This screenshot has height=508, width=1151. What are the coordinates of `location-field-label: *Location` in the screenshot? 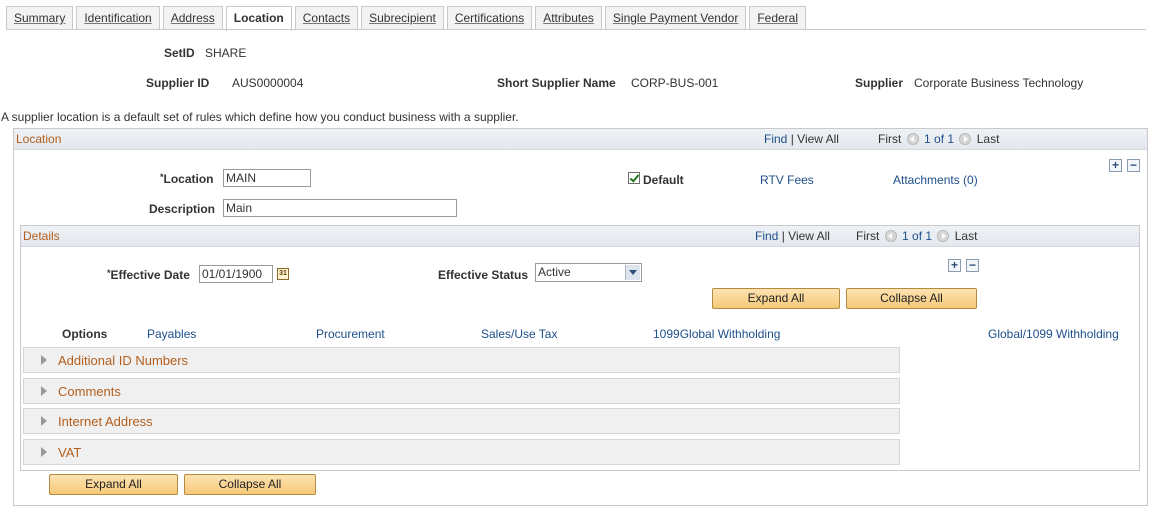 It's located at (187, 179).